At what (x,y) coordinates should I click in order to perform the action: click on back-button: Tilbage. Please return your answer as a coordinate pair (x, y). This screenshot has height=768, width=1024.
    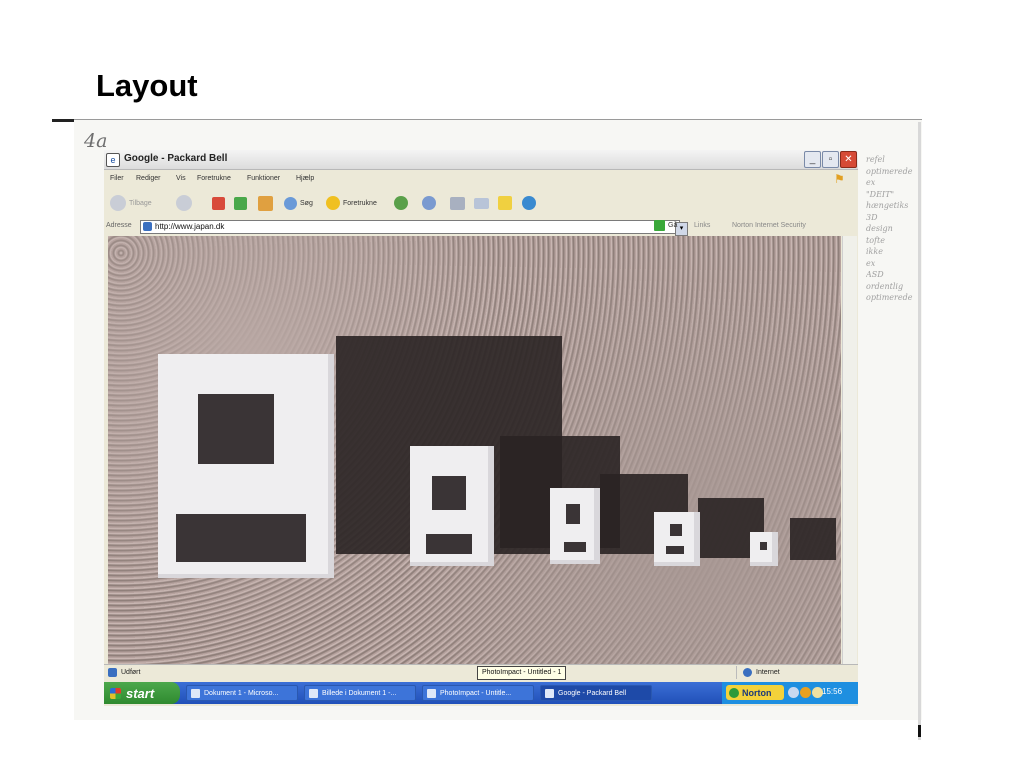
    Looking at the image, I should click on (131, 203).